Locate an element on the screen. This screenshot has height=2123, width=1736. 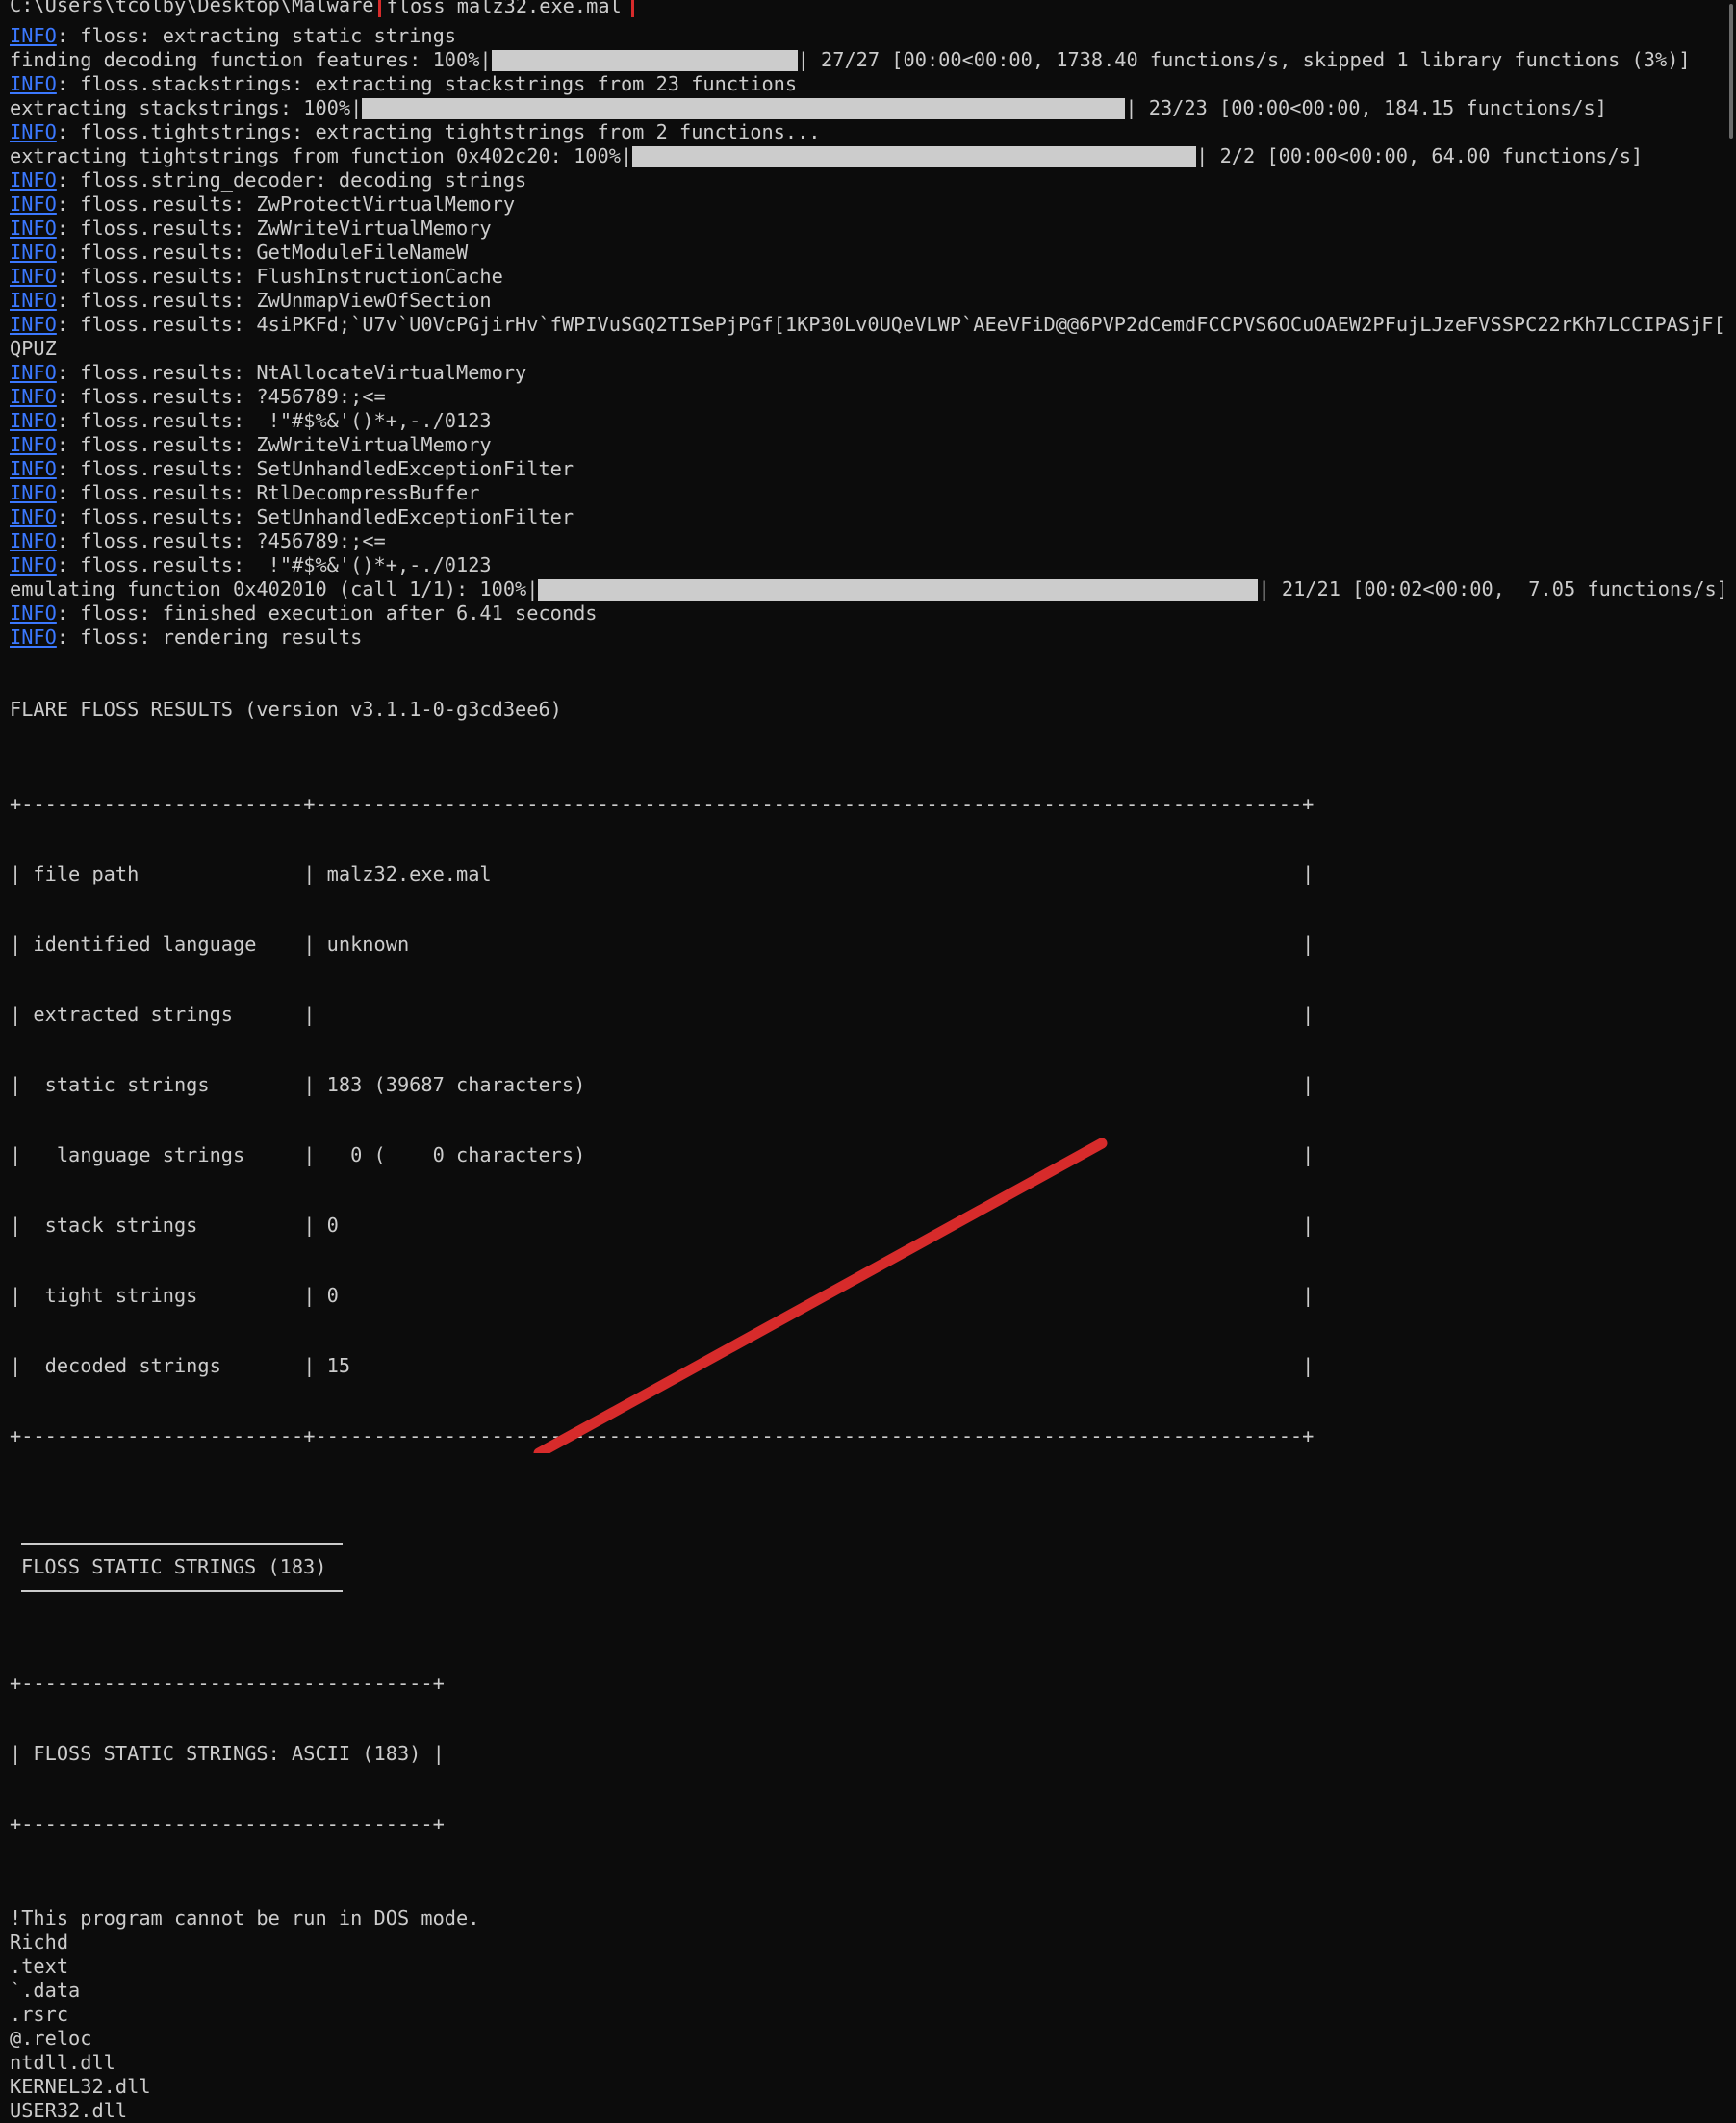
table-row: | decoded strings | 15 | is located at coordinates (662, 1365).